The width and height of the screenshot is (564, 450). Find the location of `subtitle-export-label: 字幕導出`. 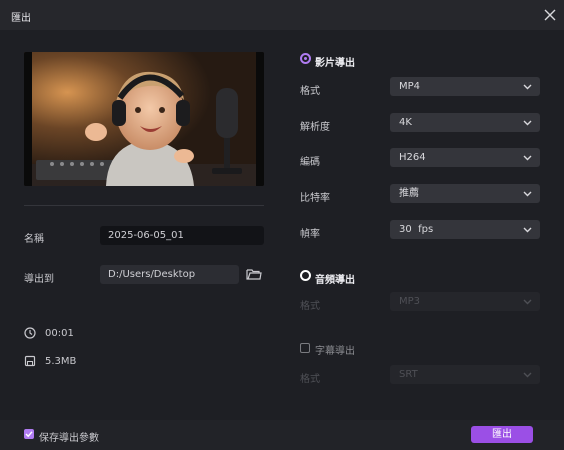

subtitle-export-label: 字幕導出 is located at coordinates (335, 351).